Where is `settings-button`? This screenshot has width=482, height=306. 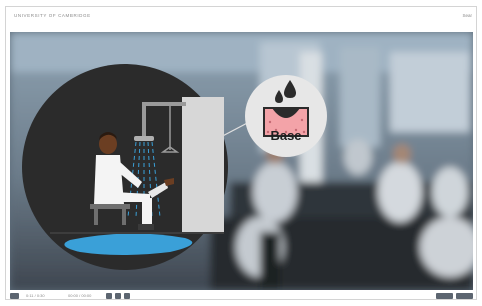 settings-button is located at coordinates (444, 296).